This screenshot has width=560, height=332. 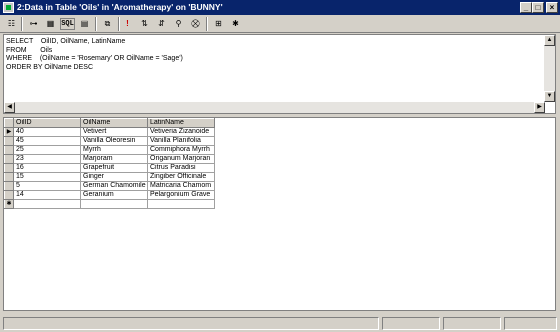 What do you see at coordinates (181, 186) in the screenshot?
I see `cell-latinname: Matricaria Chamom` at bounding box center [181, 186].